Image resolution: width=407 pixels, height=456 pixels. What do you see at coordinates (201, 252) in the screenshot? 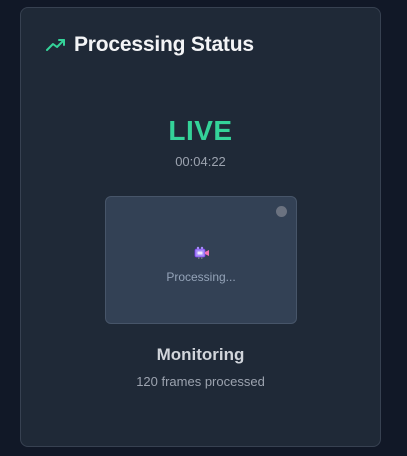
I see `video-camera-icon` at bounding box center [201, 252].